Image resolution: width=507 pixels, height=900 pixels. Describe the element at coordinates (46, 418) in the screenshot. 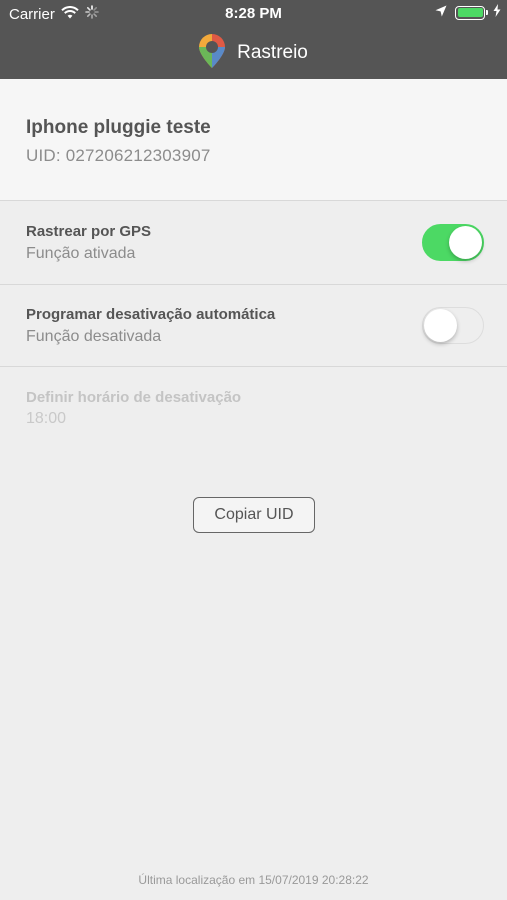

I see `disable-time-value: 18:00` at that location.